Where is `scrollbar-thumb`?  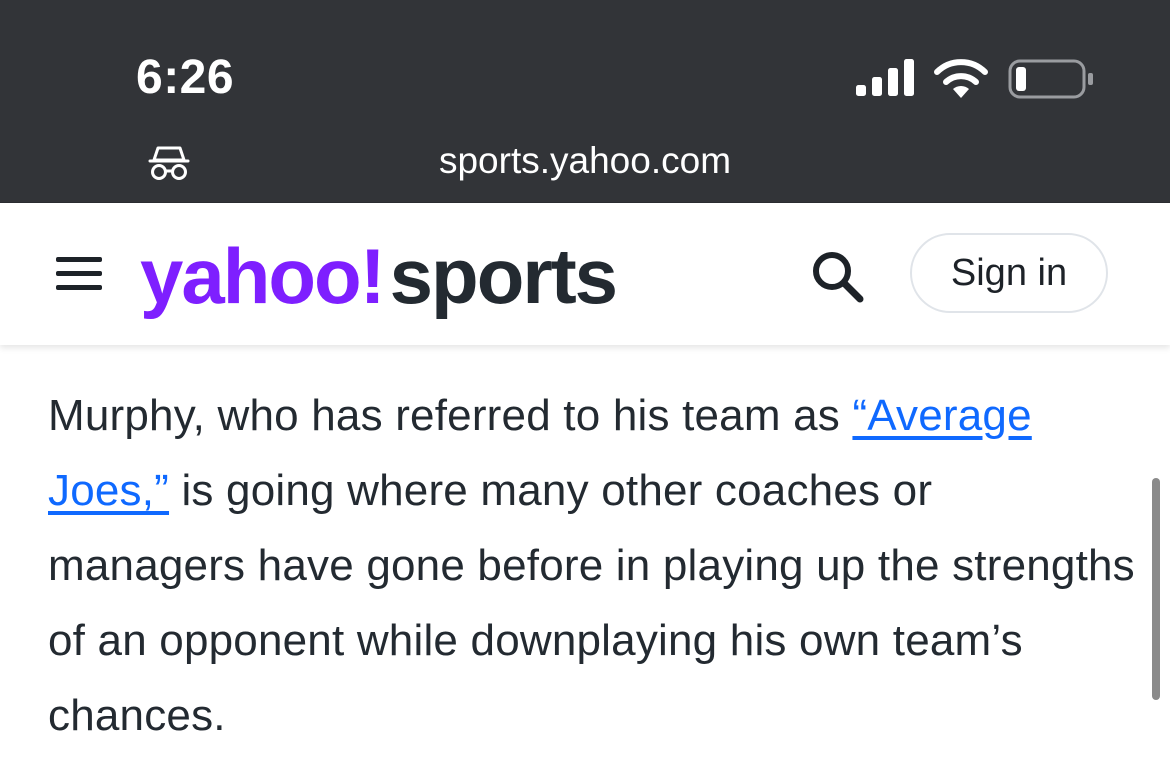 scrollbar-thumb is located at coordinates (1156, 589).